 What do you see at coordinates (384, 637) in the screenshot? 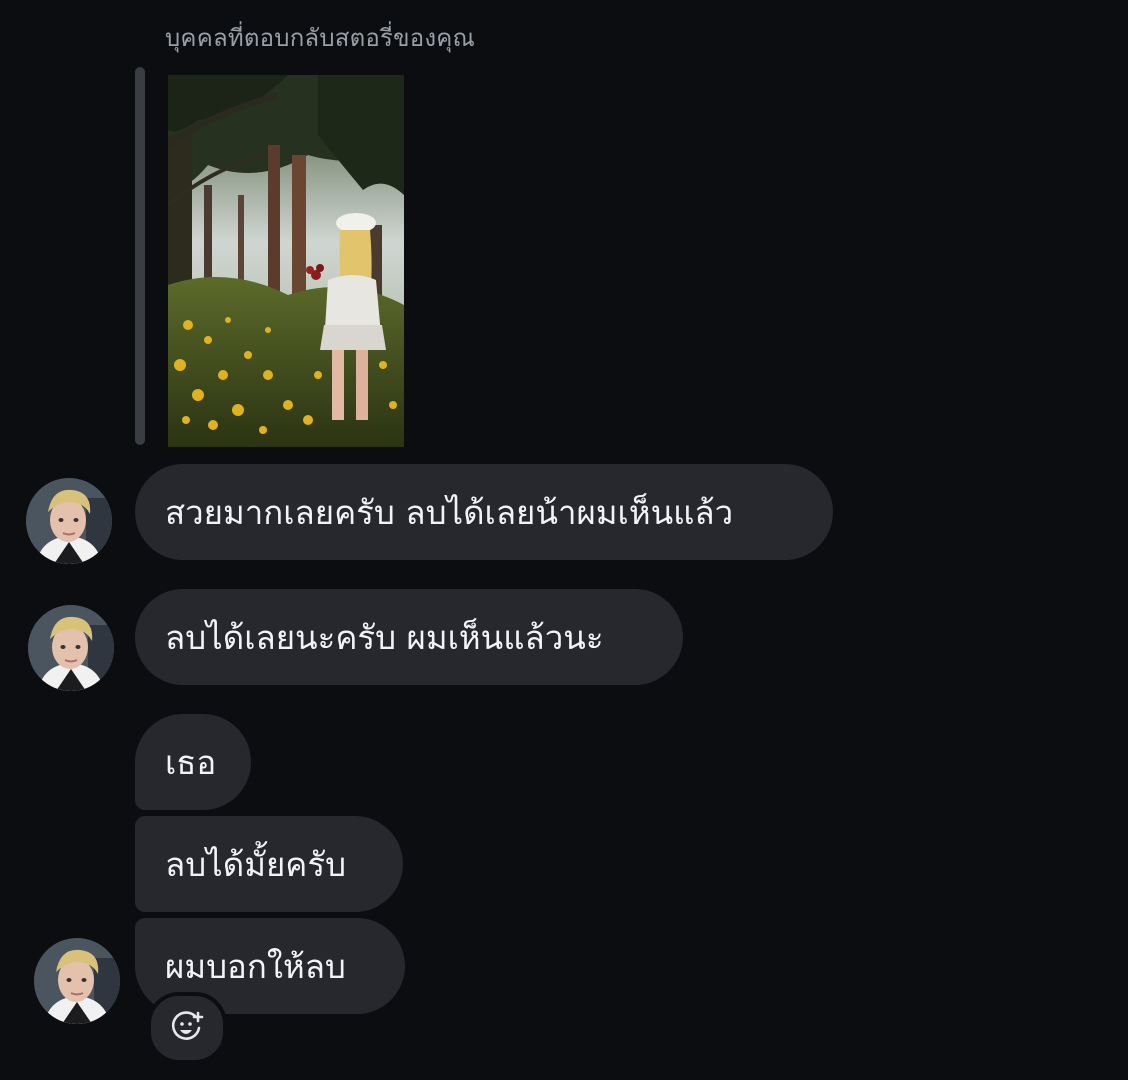
I see `message-text: ลบได้เลยนะครับ ผมเห็นแล้วนะ` at bounding box center [384, 637].